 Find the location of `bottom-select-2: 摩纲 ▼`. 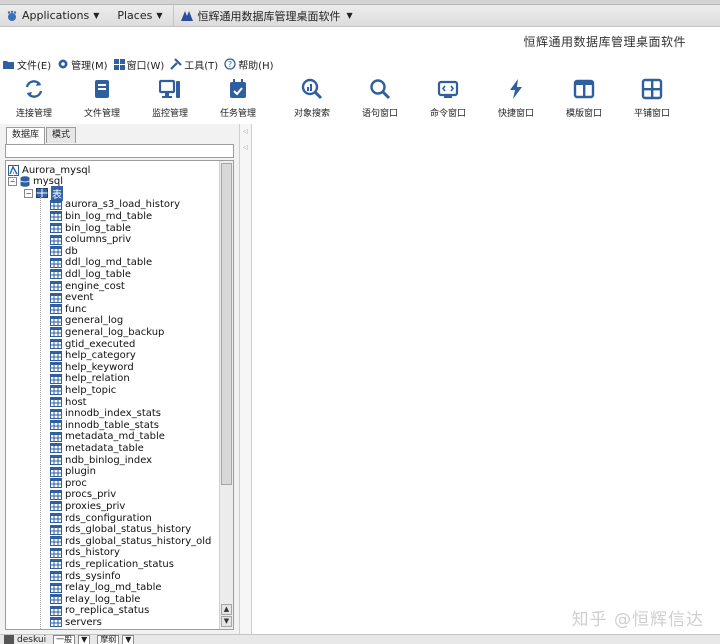

bottom-select-2: 摩纲 ▼ is located at coordinates (114, 639).